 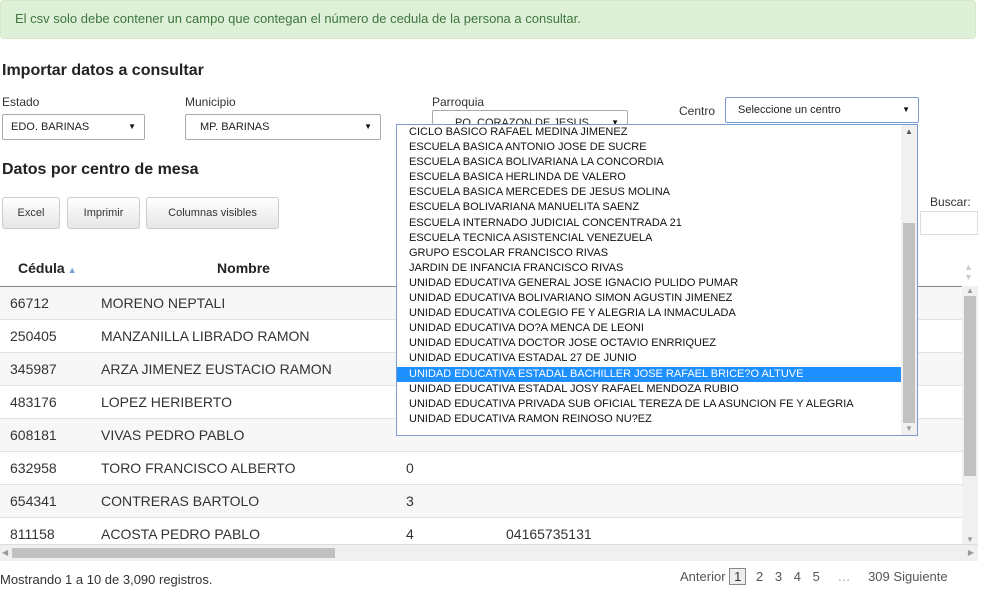 I want to click on dropdown-scrollbar: ▲ ▼, so click(x=909, y=280).